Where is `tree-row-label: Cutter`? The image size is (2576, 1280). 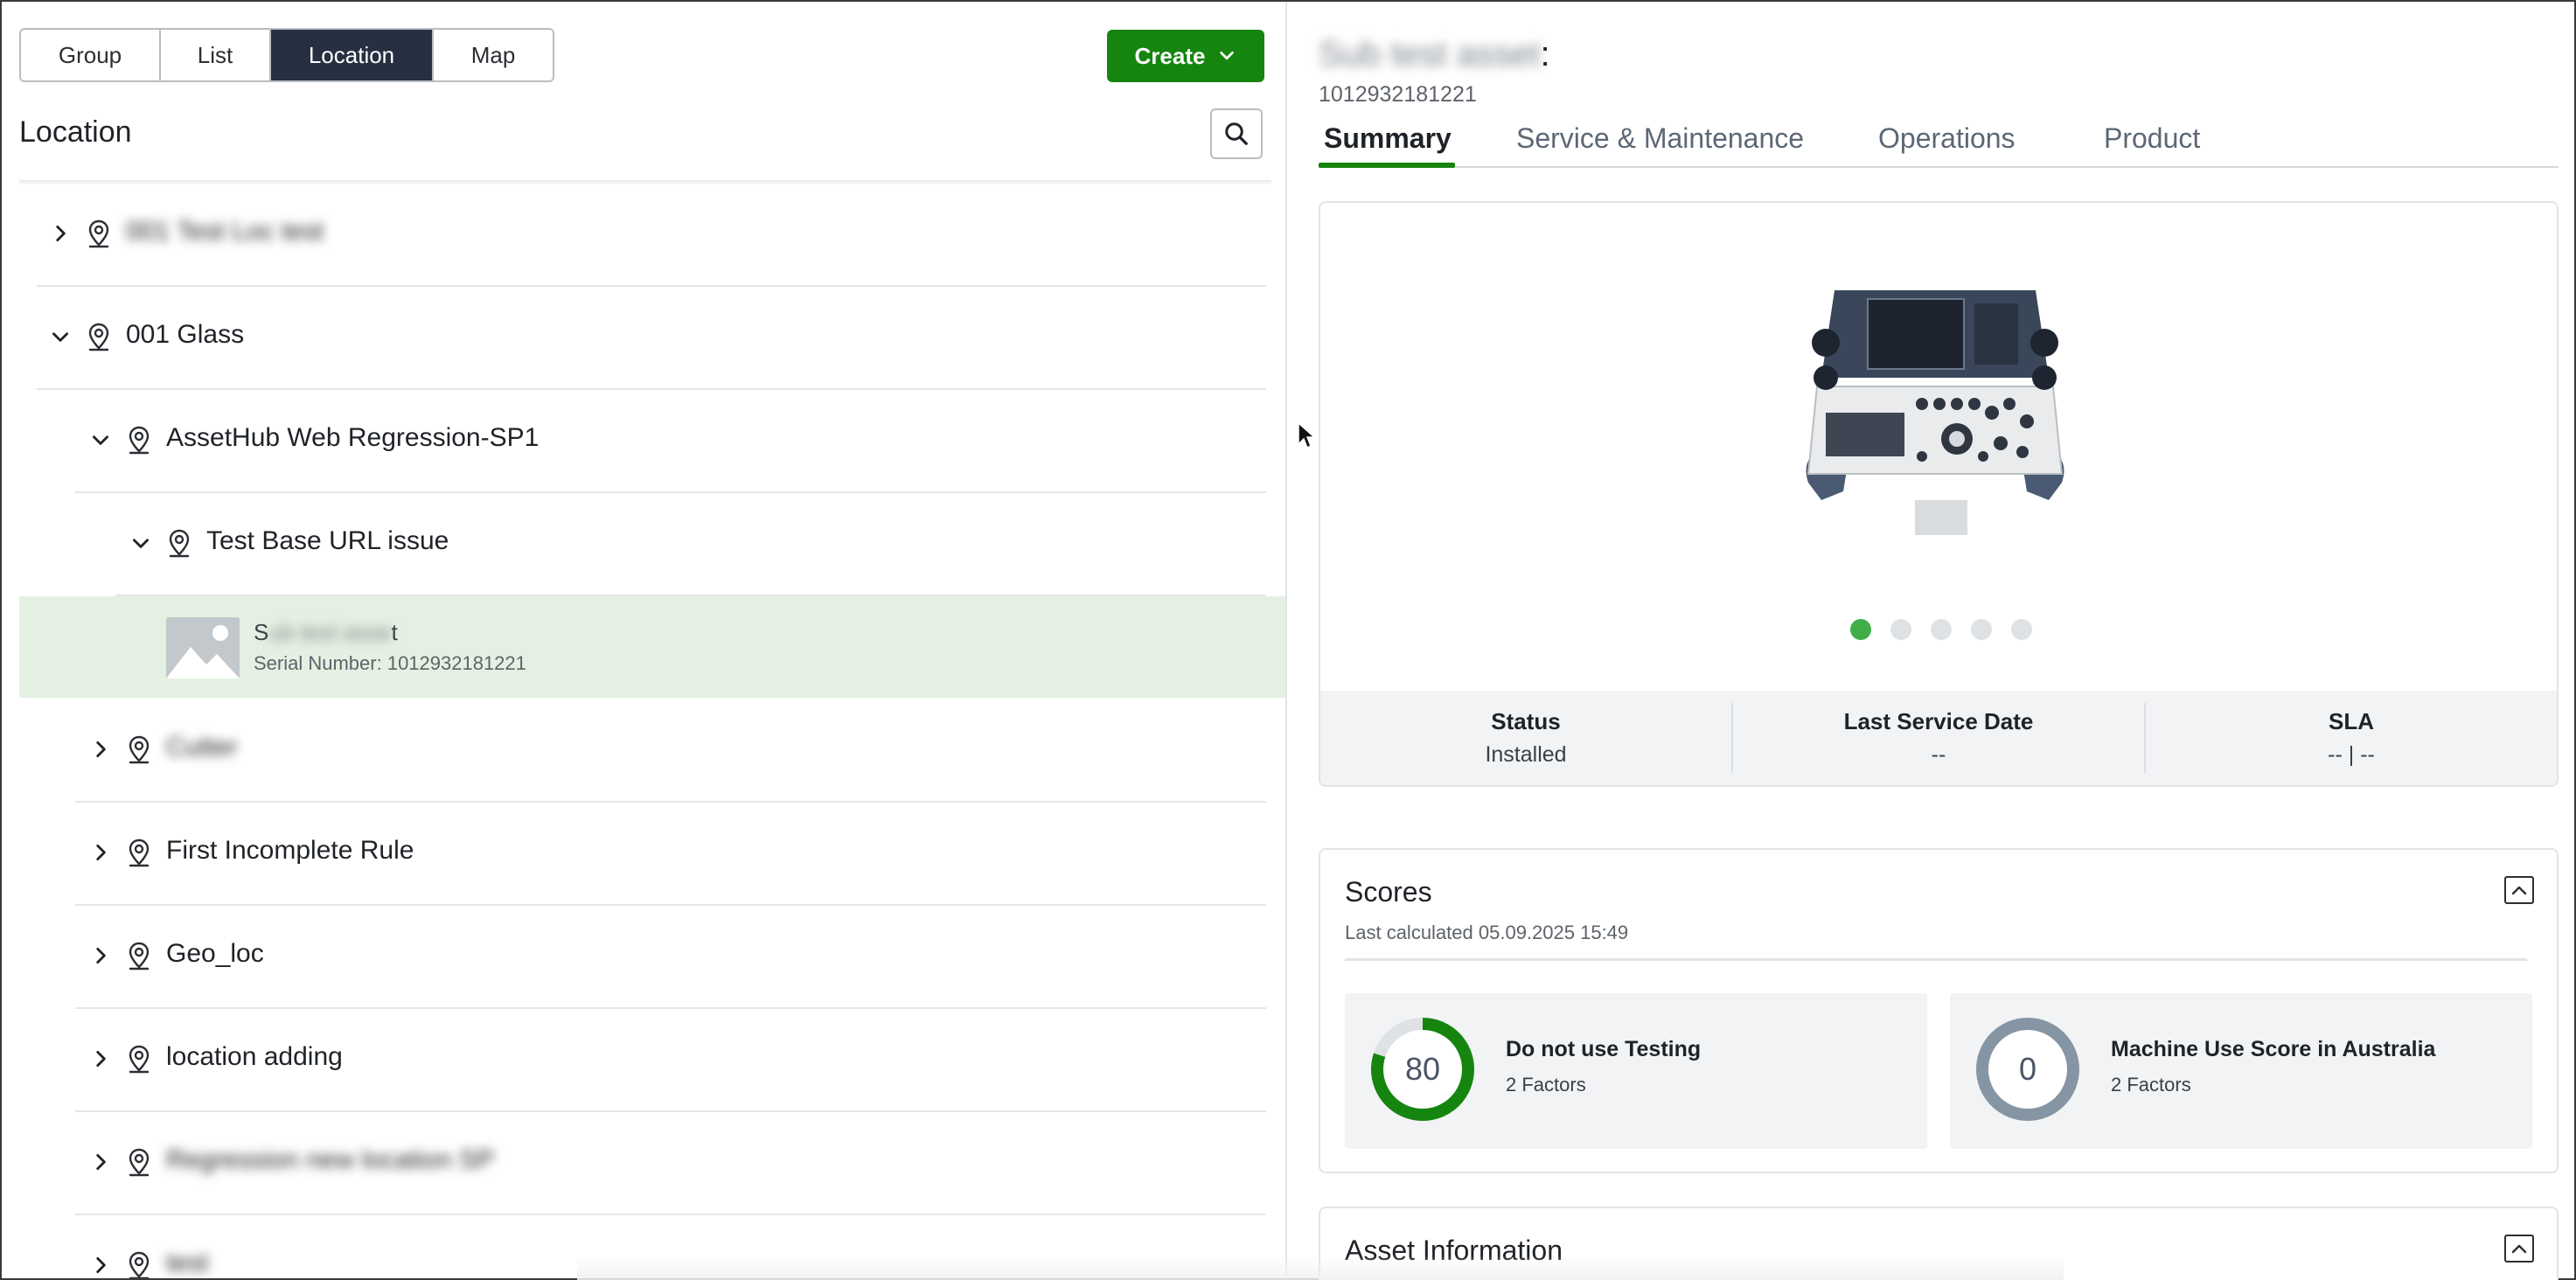 tree-row-label: Cutter is located at coordinates (202, 747).